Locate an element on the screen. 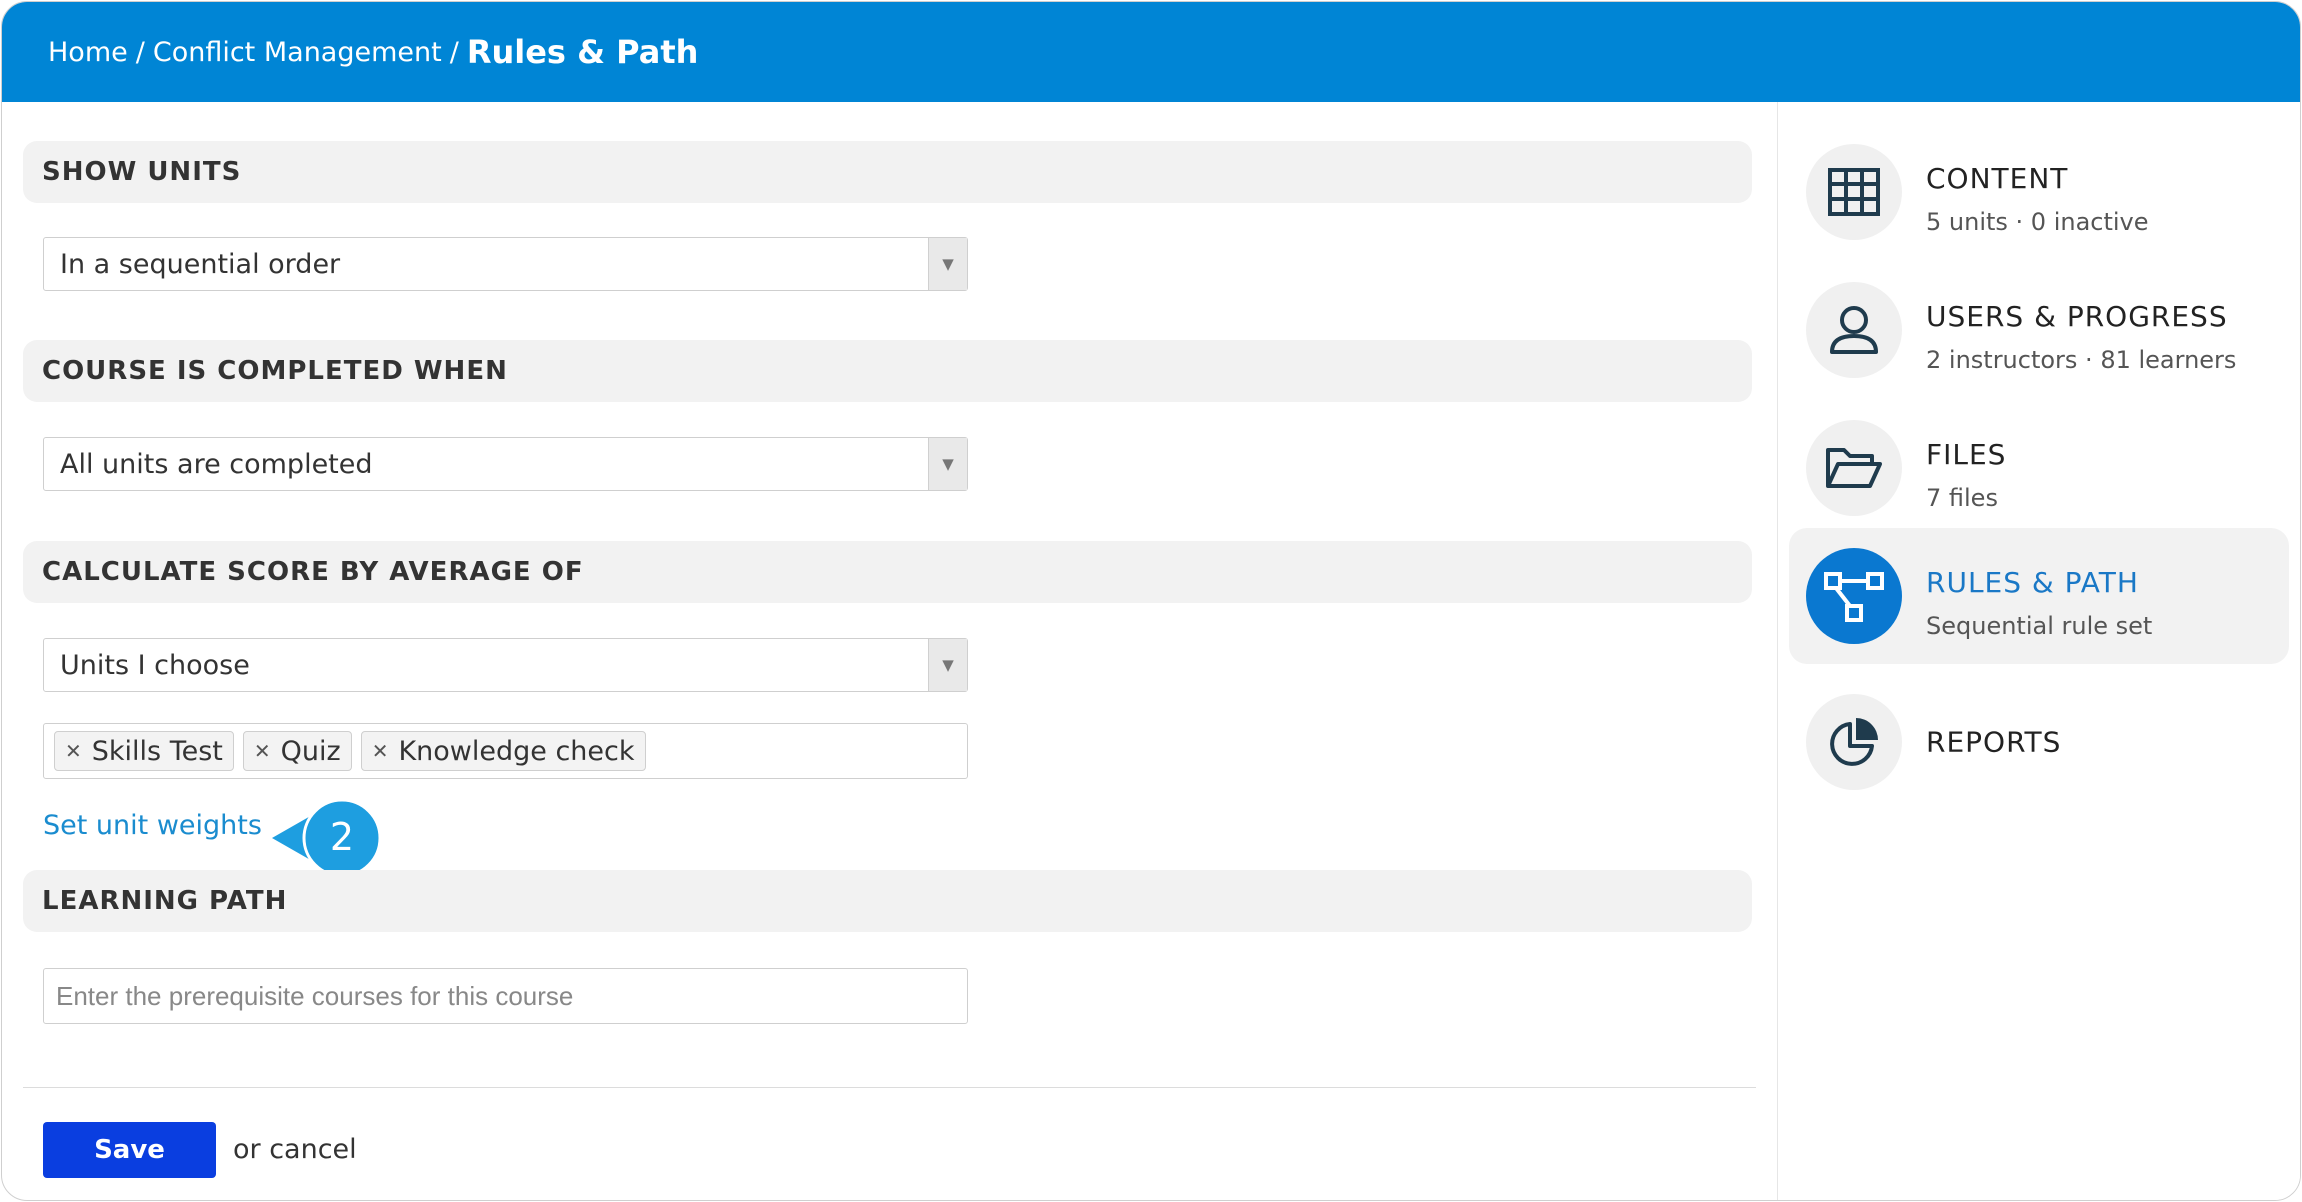 The height and width of the screenshot is (1202, 2302). sidebar-item-content: CONTENT 5 units · 0 inactive is located at coordinates (2039, 192).